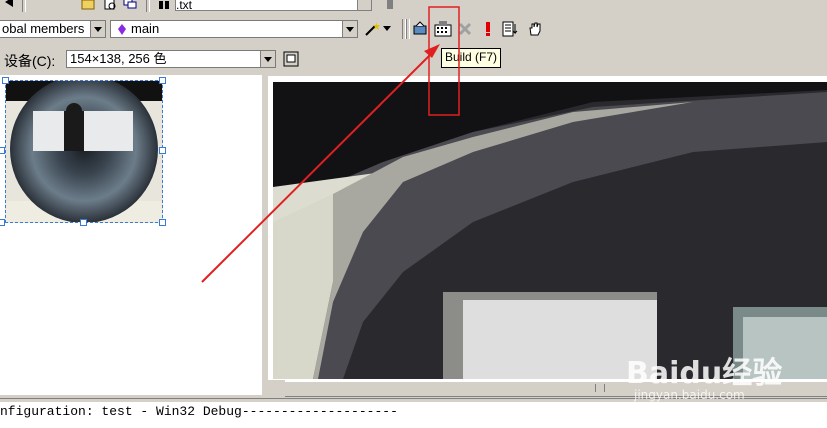 Image resolution: width=827 pixels, height=428 pixels. I want to click on annotation-arrow-head, so click(432, 51).